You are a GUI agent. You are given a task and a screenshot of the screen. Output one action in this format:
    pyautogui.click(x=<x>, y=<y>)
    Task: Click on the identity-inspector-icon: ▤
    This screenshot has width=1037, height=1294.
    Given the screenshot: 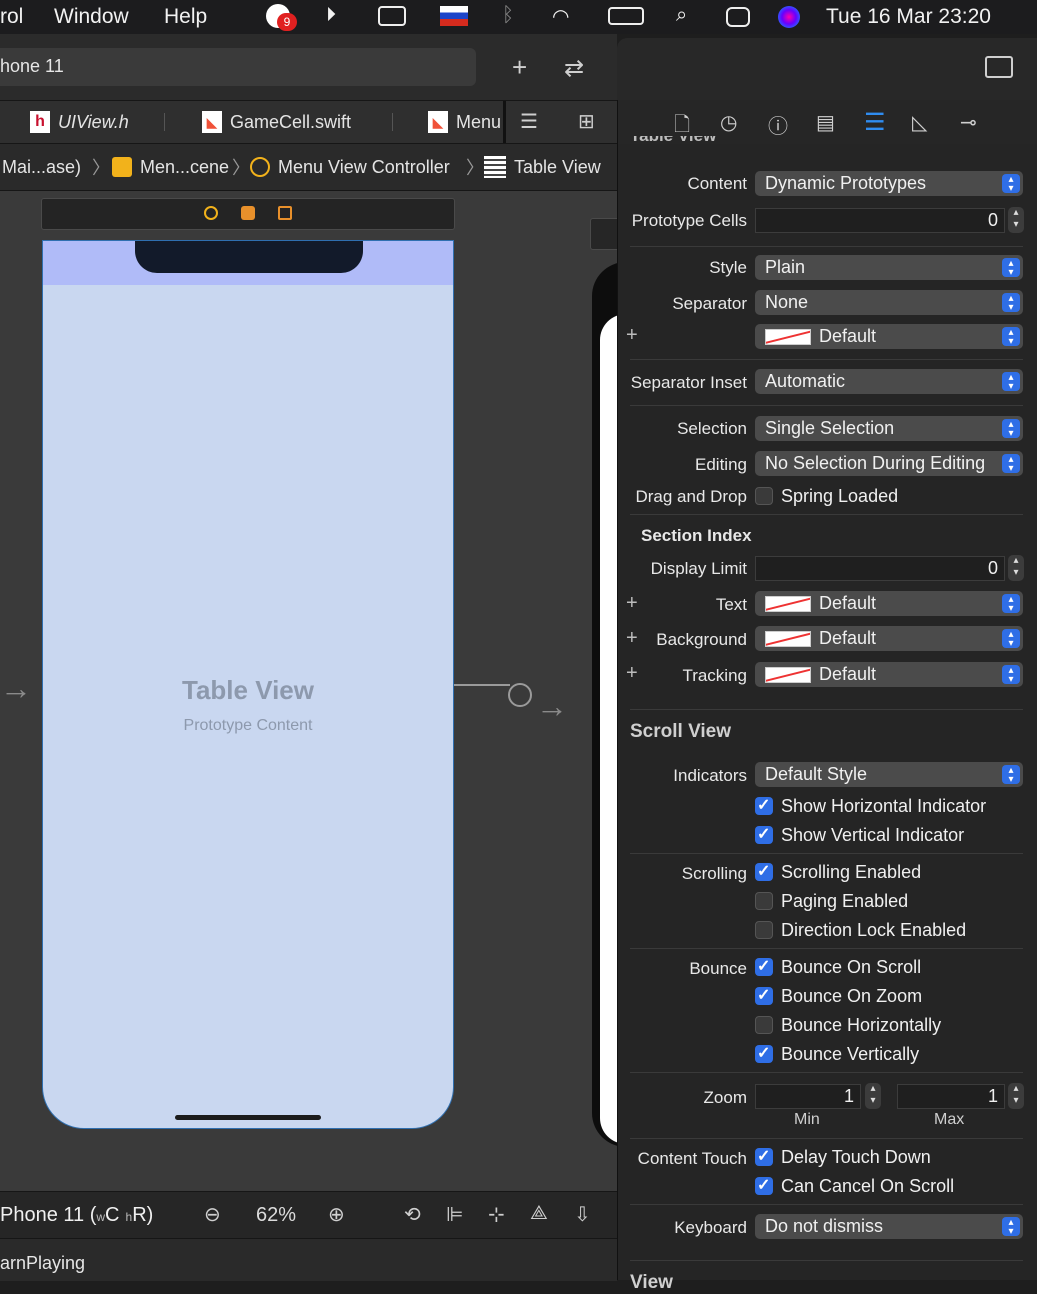 What is the action you would take?
    pyautogui.click(x=825, y=122)
    